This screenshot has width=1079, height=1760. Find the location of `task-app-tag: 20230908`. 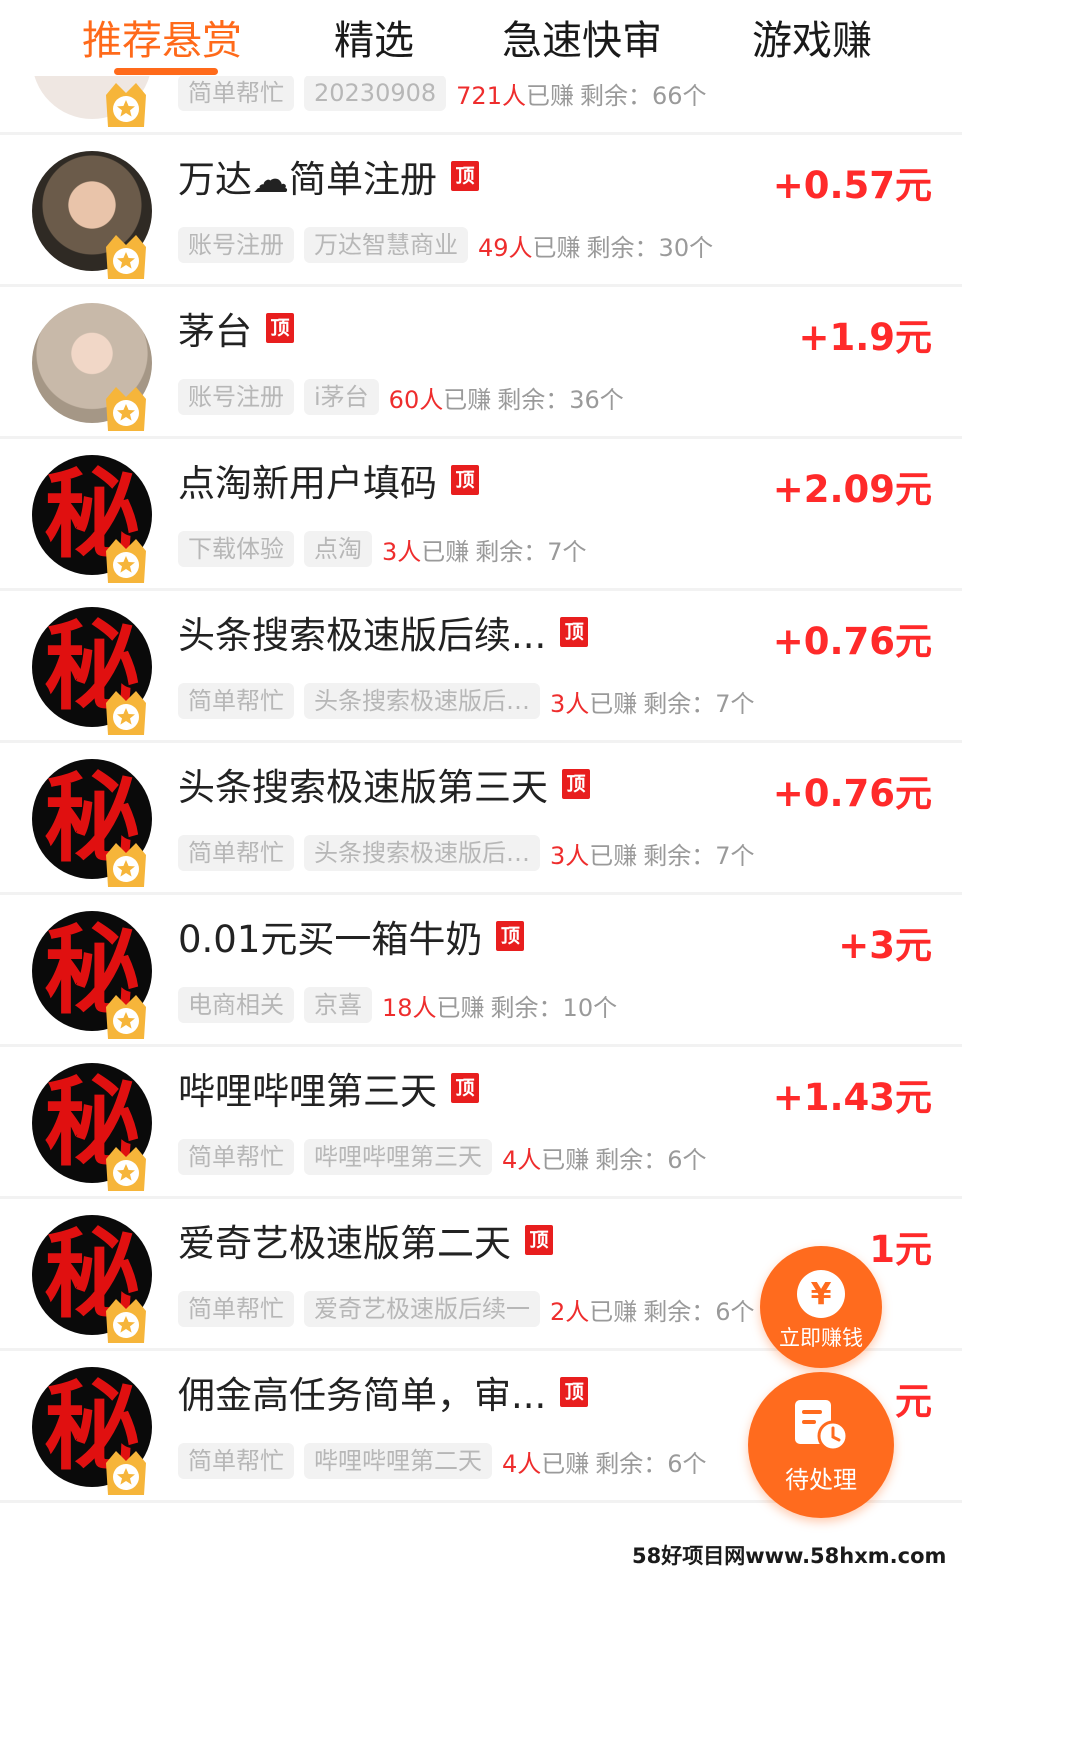

task-app-tag: 20230908 is located at coordinates (375, 93).